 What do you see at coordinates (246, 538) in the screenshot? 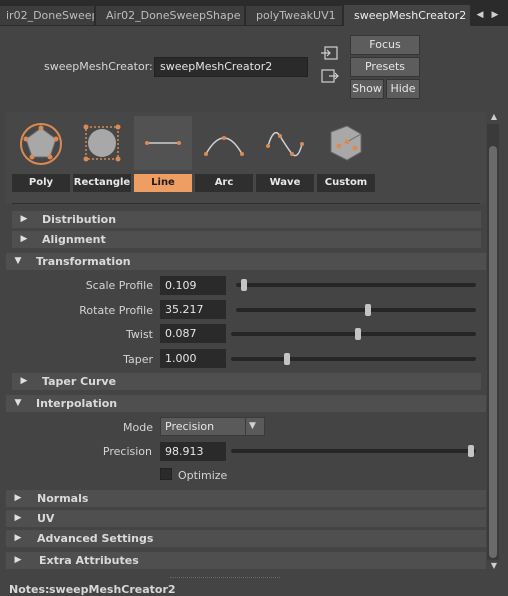
I see `section-advanced-settings: ▶ Advanced Settings` at bounding box center [246, 538].